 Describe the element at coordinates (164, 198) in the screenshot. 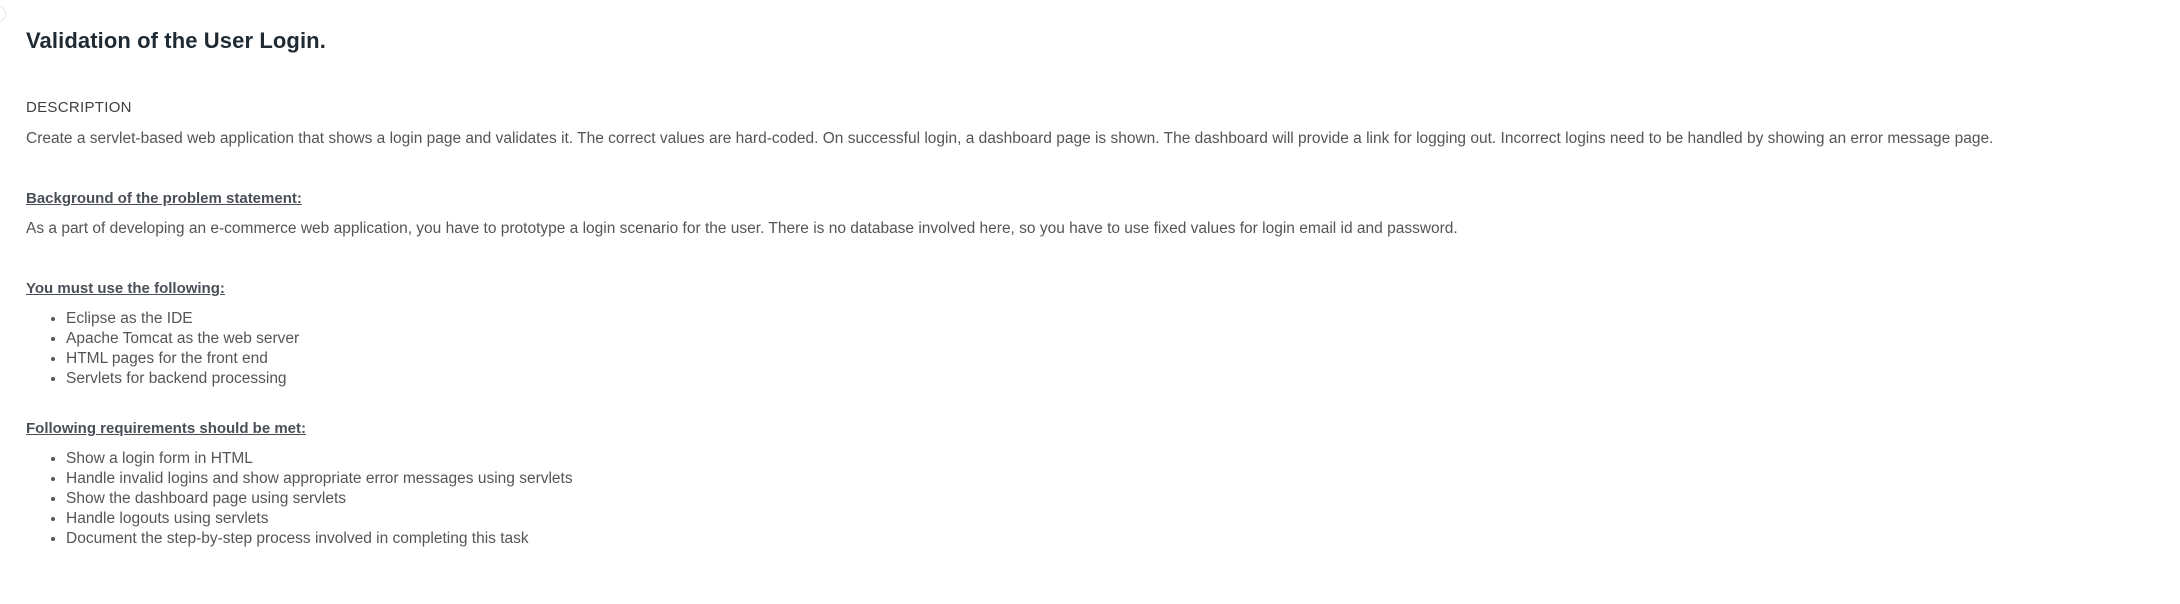

I see `background-heading: Background of the problem statement:` at that location.